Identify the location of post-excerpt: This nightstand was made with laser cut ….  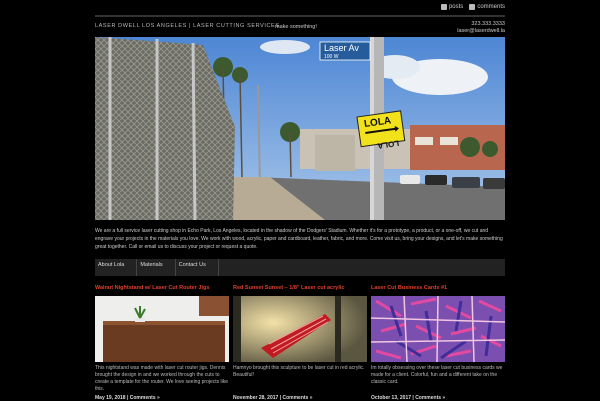
(162, 378).